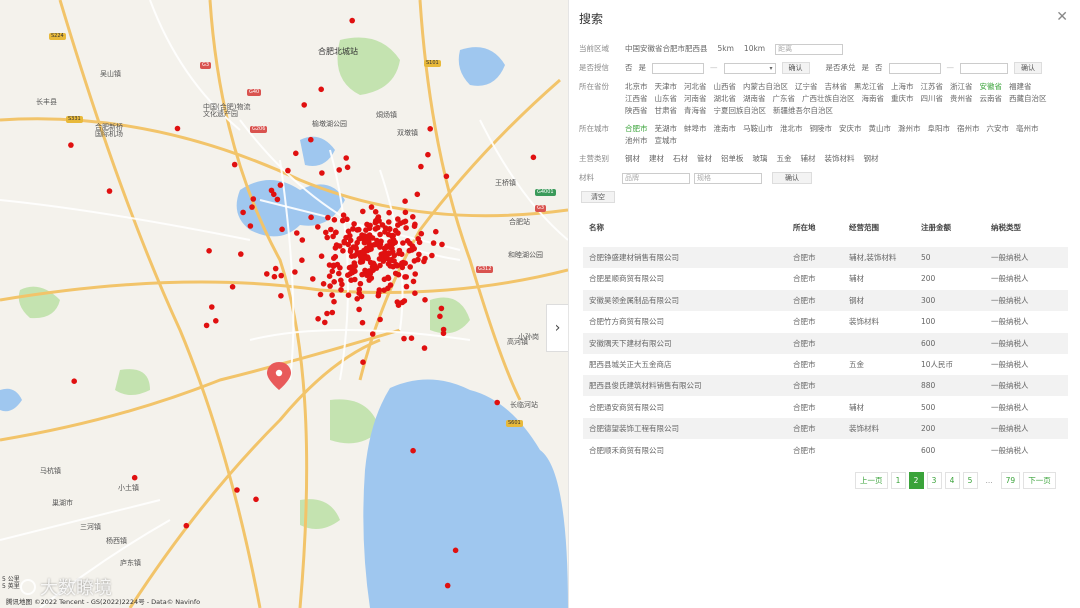 The width and height of the screenshot is (1080, 608). I want to click on province-option-26: 陕西省, so click(636, 111).